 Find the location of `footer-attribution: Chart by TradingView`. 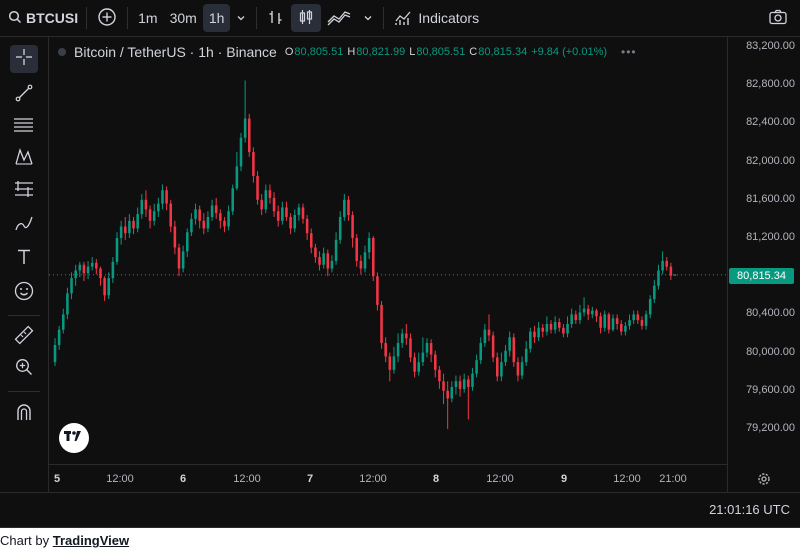

footer-attribution: Chart by TradingView is located at coordinates (64, 540).